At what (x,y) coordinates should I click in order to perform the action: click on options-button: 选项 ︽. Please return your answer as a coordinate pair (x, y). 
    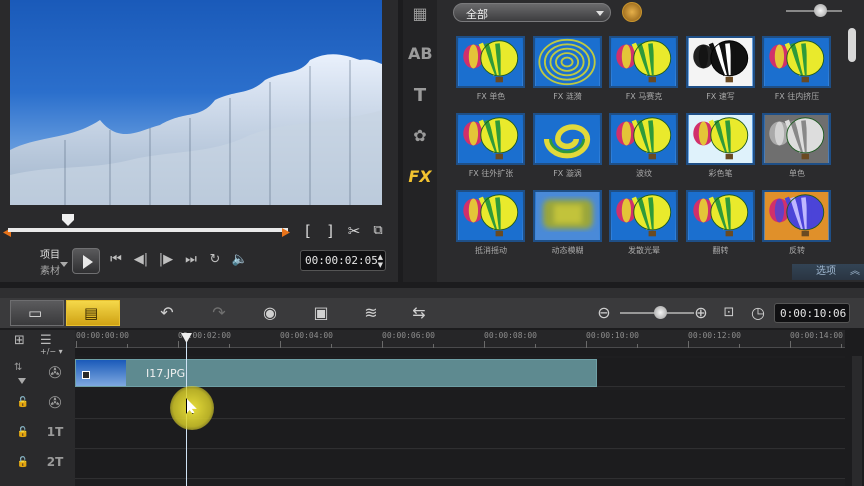
    Looking at the image, I should click on (828, 272).